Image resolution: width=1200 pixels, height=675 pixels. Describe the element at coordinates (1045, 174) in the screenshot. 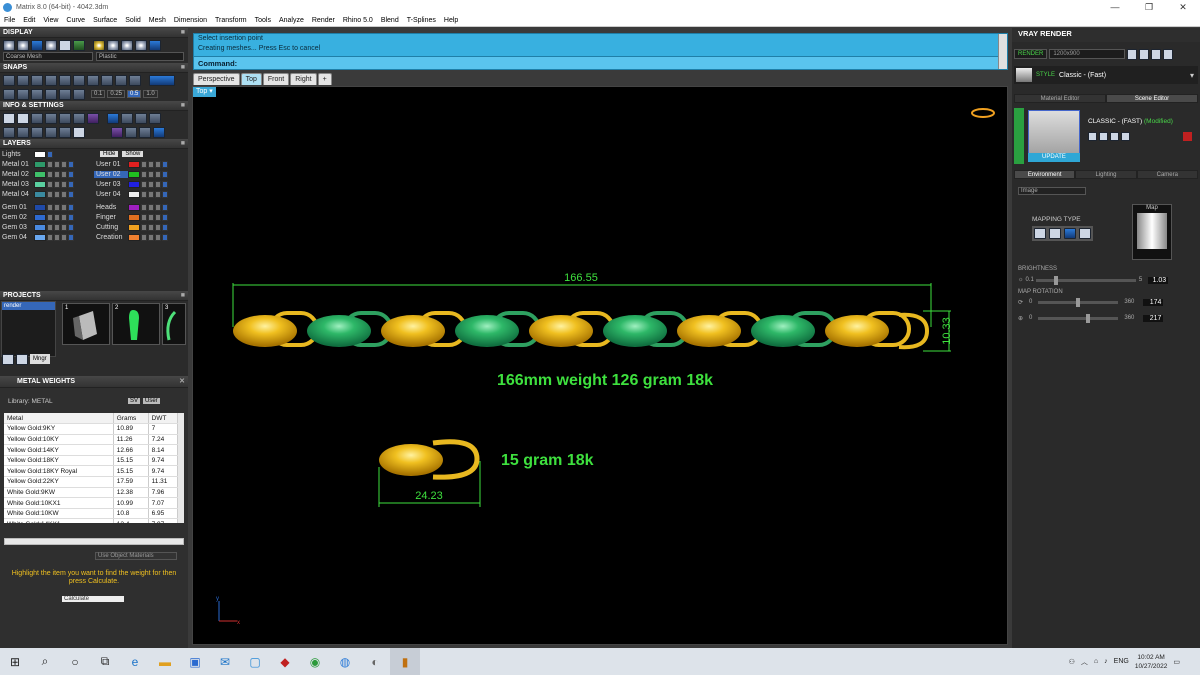

I see `tab-environment: Environment` at that location.